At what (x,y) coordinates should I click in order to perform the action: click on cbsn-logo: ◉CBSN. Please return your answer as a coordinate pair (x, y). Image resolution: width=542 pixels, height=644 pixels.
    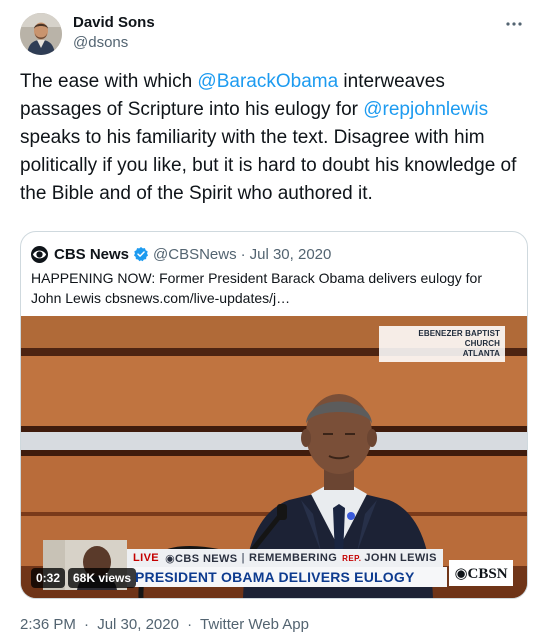
    Looking at the image, I should click on (481, 573).